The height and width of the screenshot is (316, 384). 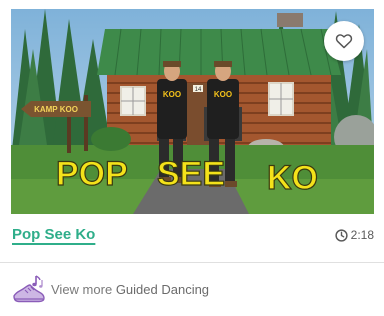 What do you see at coordinates (82, 289) in the screenshot?
I see `view-more-prefix: View more` at bounding box center [82, 289].